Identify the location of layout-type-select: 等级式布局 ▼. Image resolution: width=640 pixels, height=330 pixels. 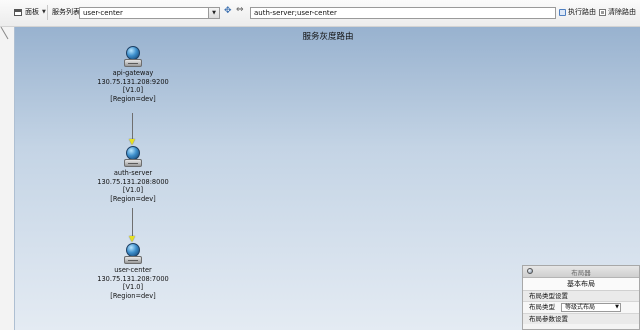
(591, 307).